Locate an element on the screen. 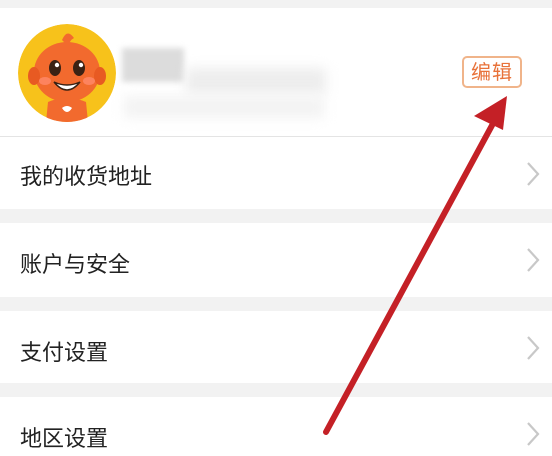  username-blurred-extra is located at coordinates (256, 81).